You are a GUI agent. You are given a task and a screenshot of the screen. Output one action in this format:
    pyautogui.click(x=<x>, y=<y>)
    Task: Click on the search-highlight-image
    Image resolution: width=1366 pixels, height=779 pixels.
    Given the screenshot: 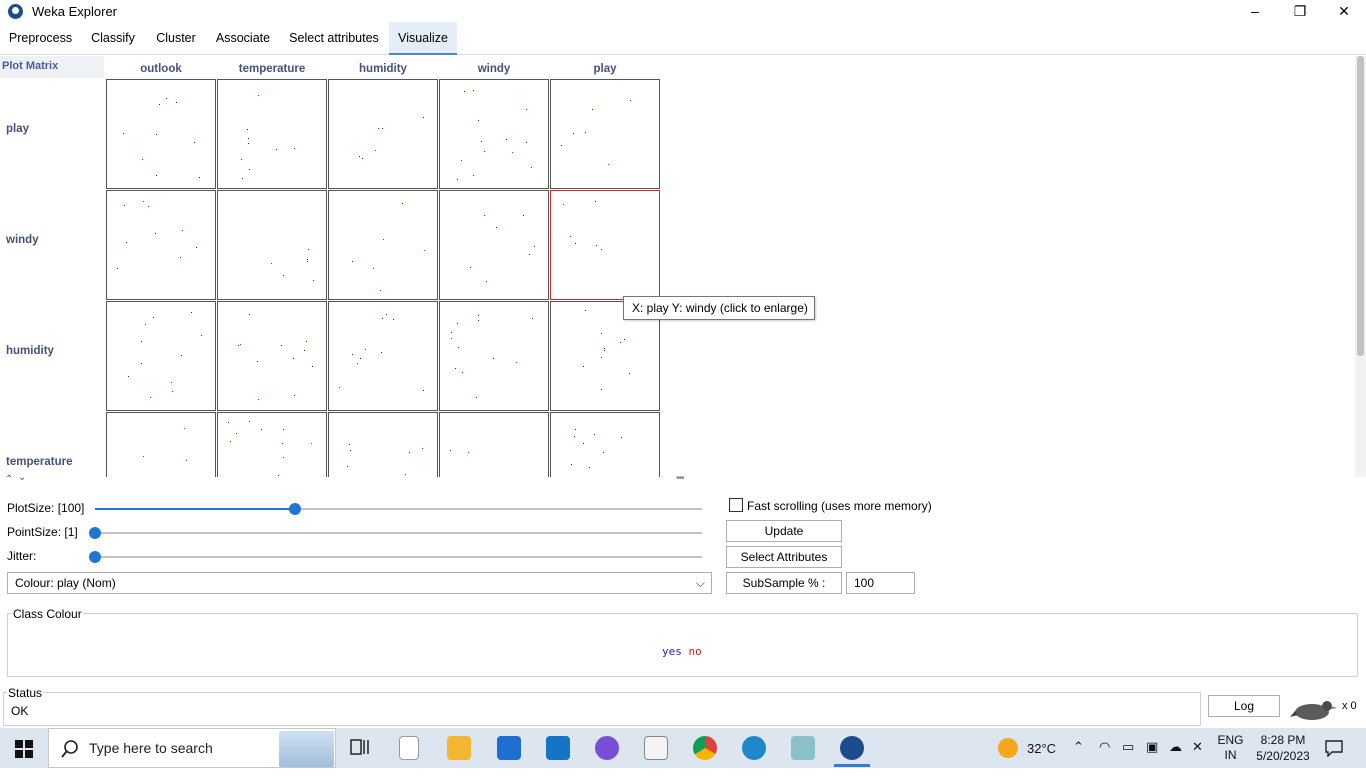 What is the action you would take?
    pyautogui.click(x=306, y=749)
    